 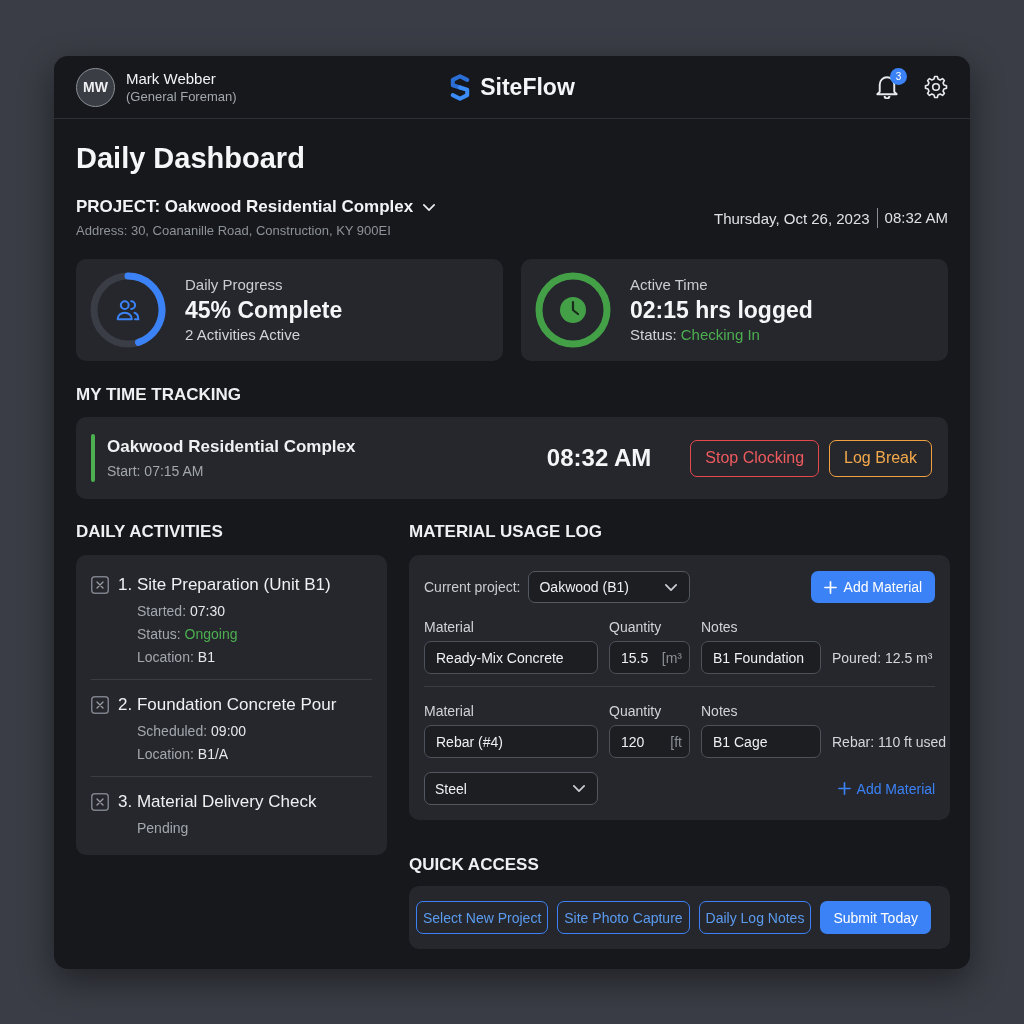 I want to click on category-select: Steel, so click(x=511, y=788).